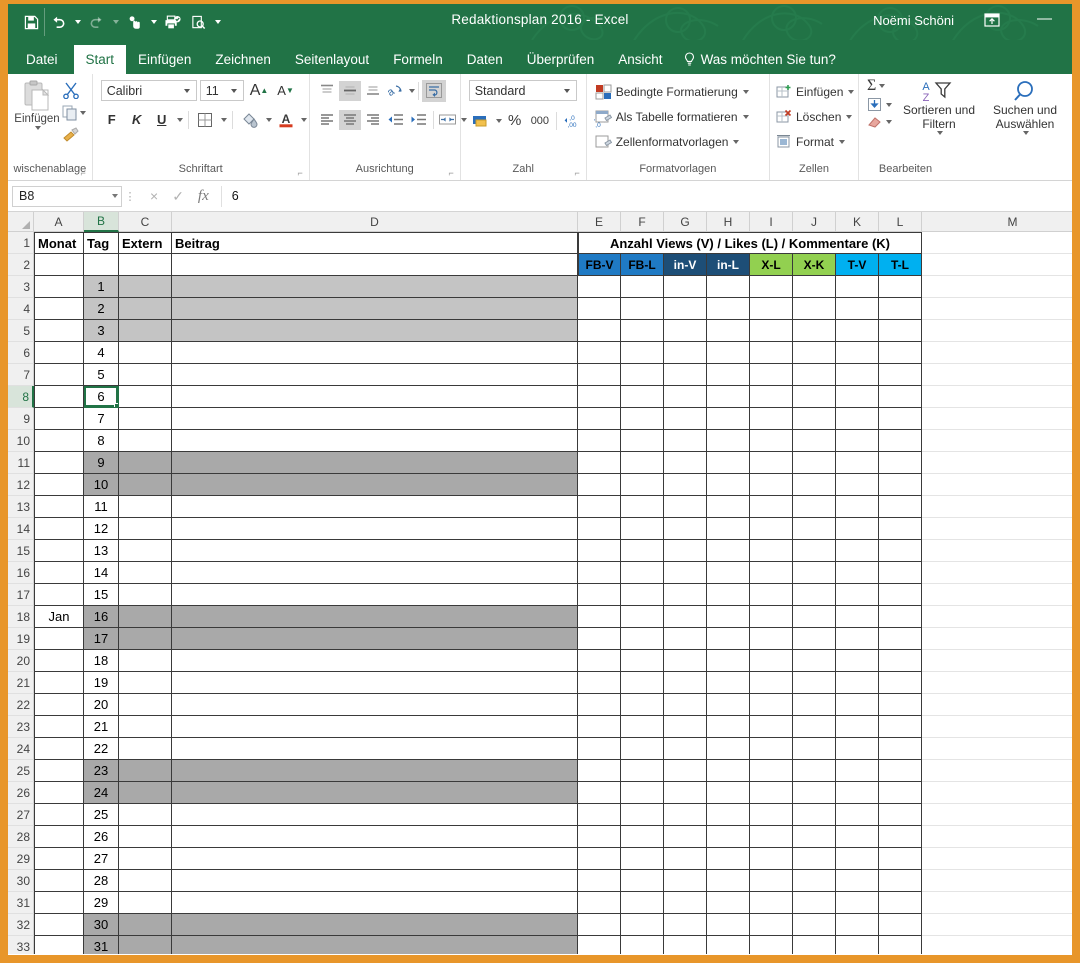 The width and height of the screenshot is (1080, 963). I want to click on cell-H14, so click(728, 529).